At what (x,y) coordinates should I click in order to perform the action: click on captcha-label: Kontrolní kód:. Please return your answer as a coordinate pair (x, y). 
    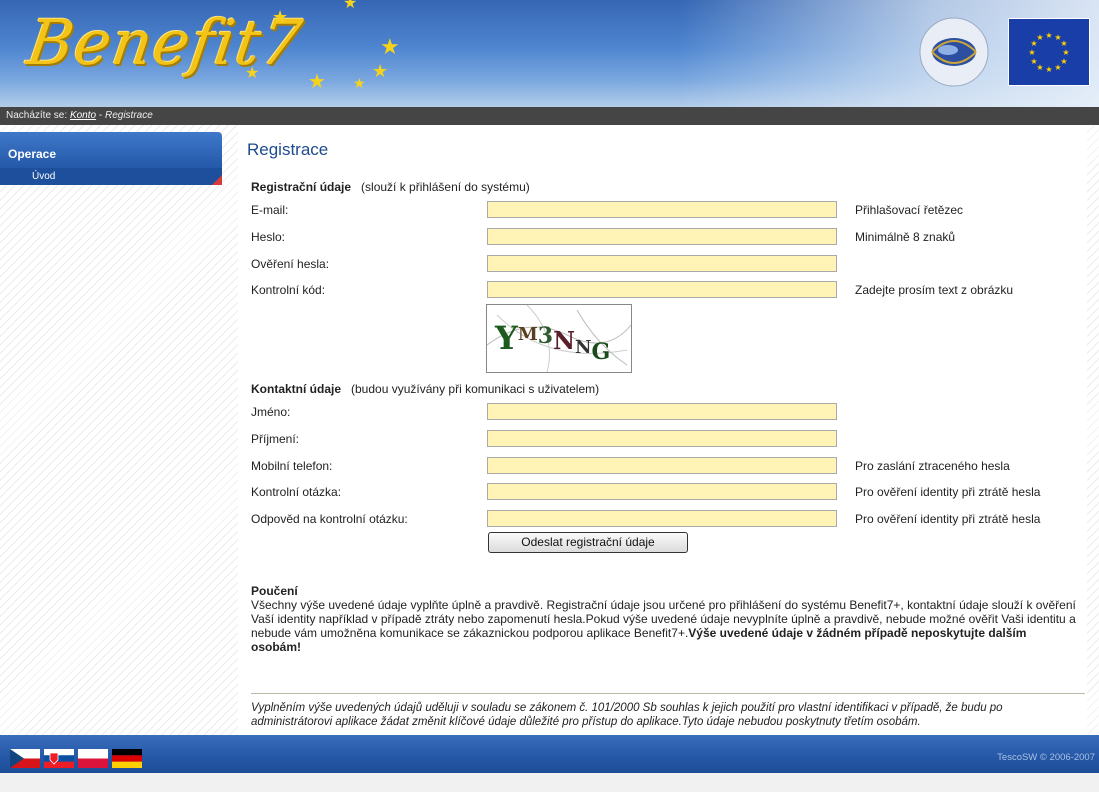
    Looking at the image, I should click on (288, 290).